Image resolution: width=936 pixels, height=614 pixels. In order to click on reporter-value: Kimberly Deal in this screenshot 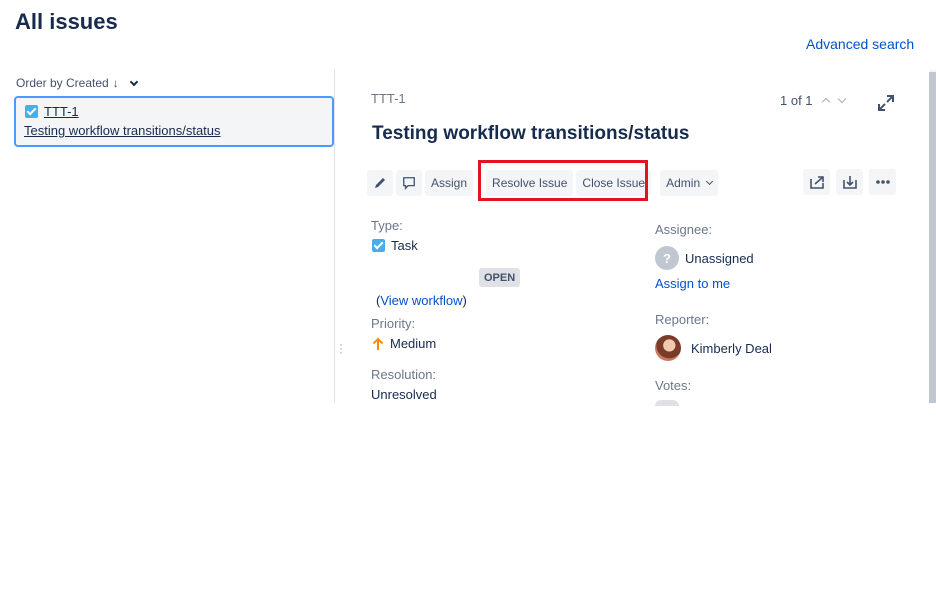, I will do `click(713, 348)`.